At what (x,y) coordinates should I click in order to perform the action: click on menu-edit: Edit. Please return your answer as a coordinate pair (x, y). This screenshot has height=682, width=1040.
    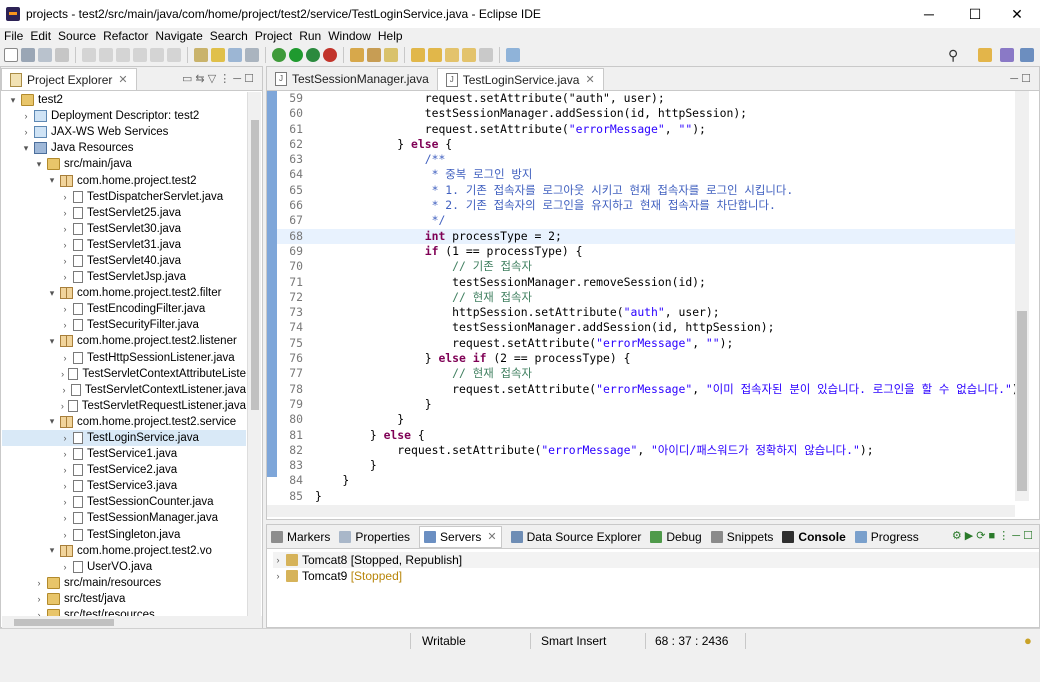
    Looking at the image, I should click on (40, 36).